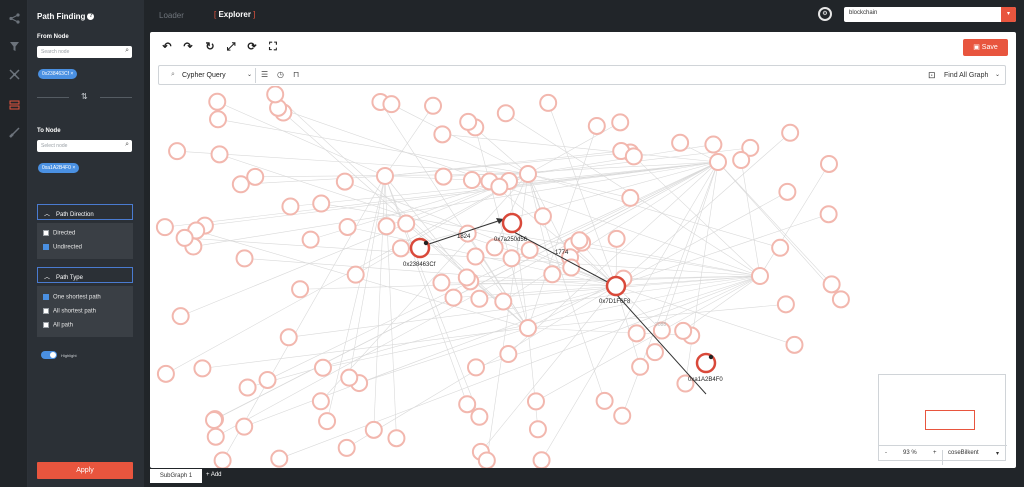 The height and width of the screenshot is (487, 1024). What do you see at coordinates (85, 275) in the screenshot?
I see `path-type-header: ︿ Path Type` at bounding box center [85, 275].